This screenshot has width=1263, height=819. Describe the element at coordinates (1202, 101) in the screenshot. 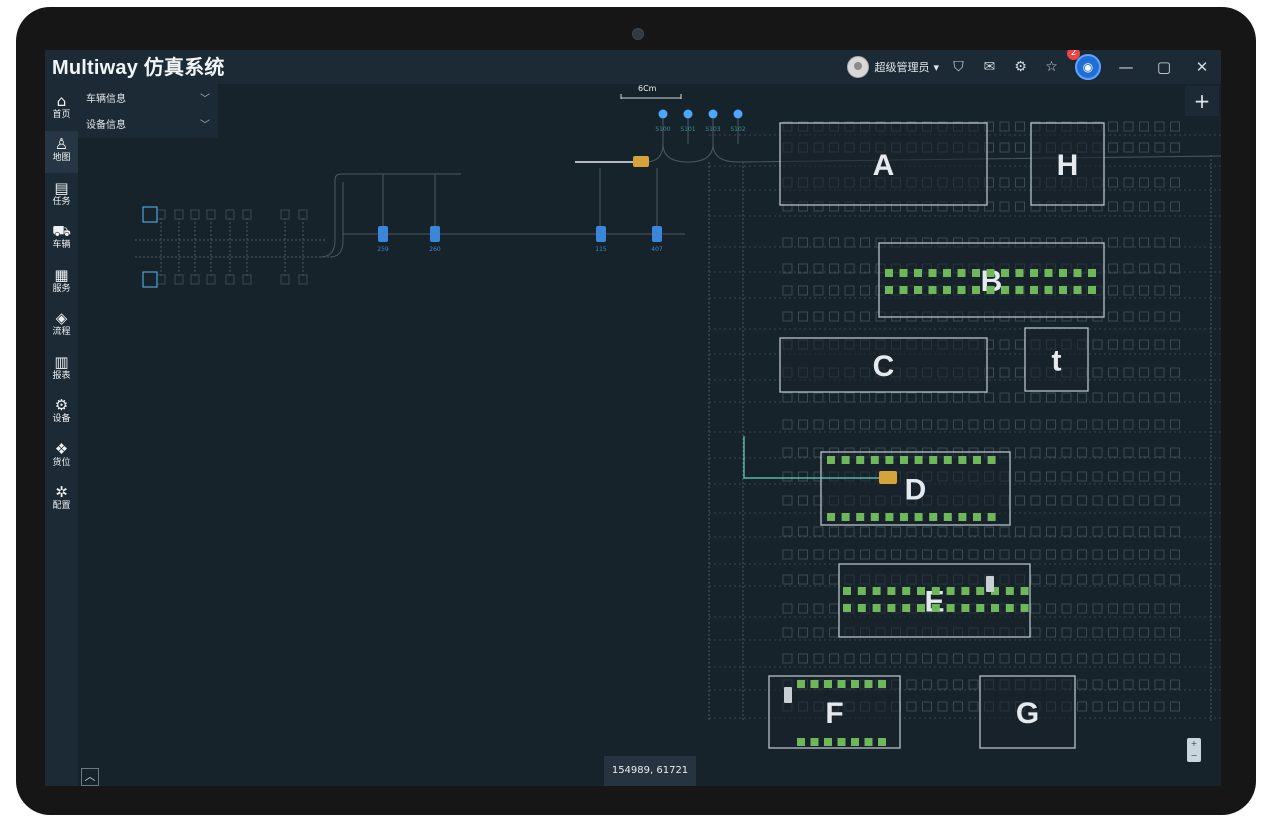

I see `add-button: +` at that location.